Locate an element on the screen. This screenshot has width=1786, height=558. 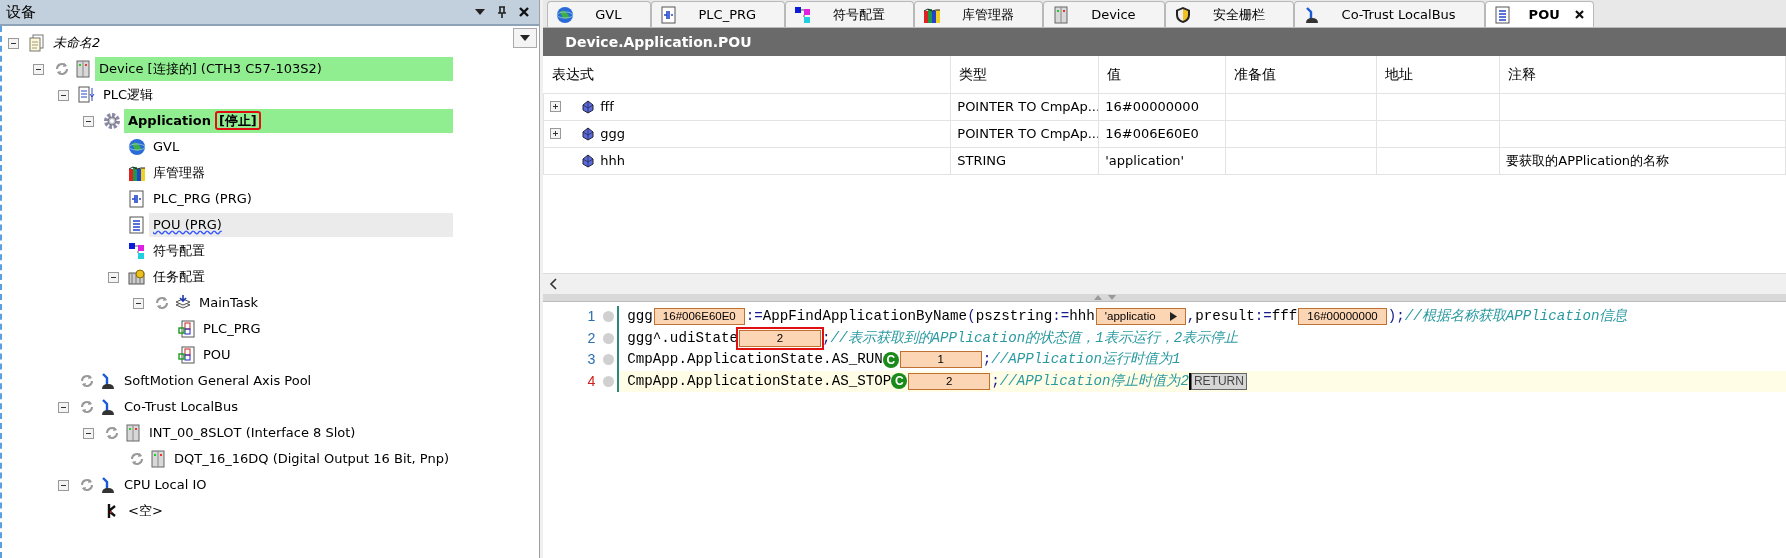
column-header: 地址 is located at coordinates (1438, 74).